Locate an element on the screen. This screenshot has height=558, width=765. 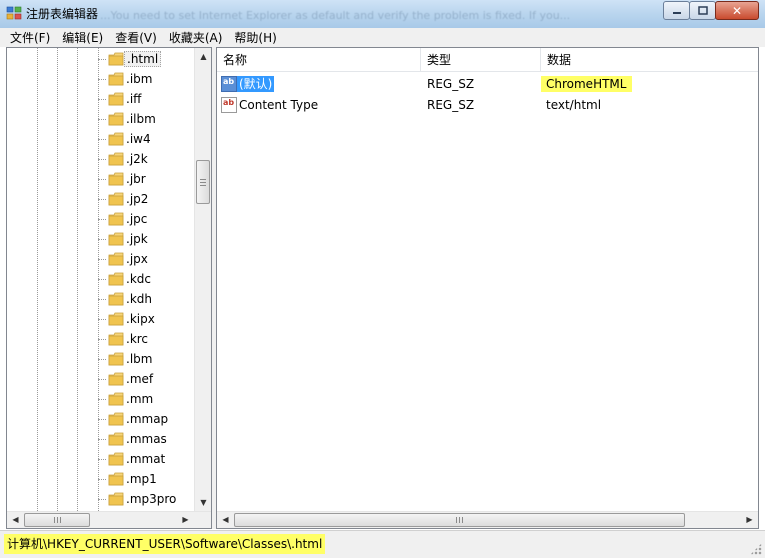
tree-item: .mmat is located at coordinates (100, 459).